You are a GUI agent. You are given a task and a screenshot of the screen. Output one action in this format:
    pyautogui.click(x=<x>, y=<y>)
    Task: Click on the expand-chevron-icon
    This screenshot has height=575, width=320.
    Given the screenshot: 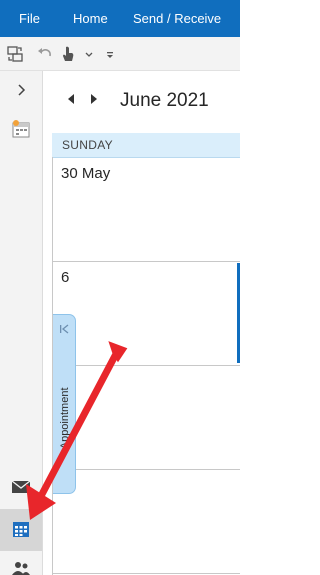 What is the action you would take?
    pyautogui.click(x=21, y=90)
    